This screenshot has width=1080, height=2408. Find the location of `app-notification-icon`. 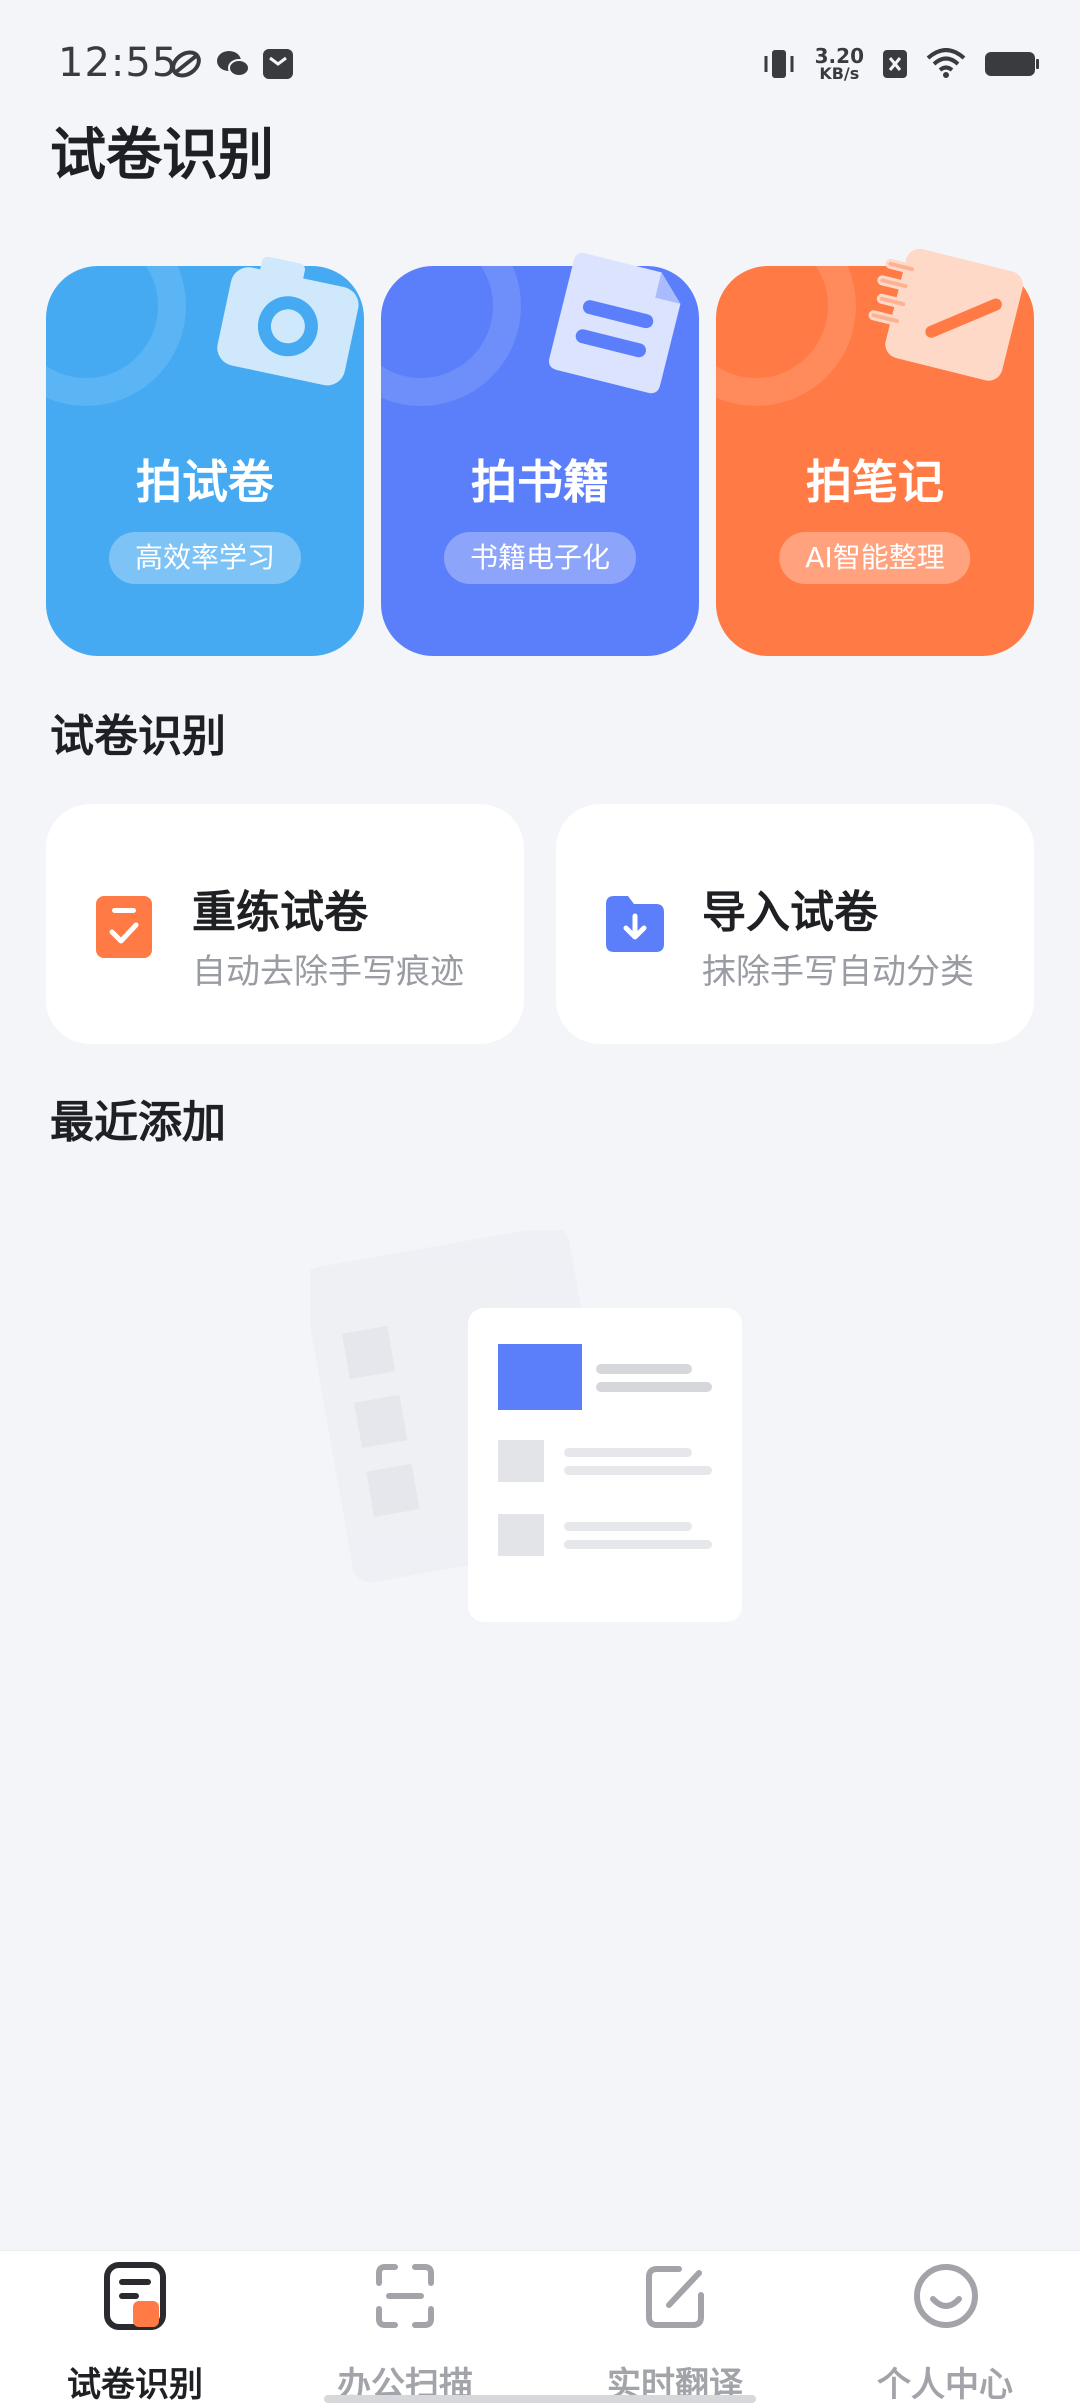

app-notification-icon is located at coordinates (186, 64).